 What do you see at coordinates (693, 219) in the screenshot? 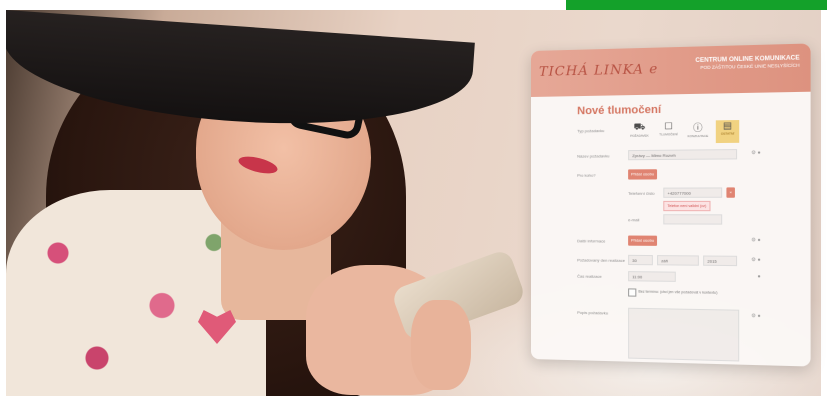
I see `email-input` at bounding box center [693, 219].